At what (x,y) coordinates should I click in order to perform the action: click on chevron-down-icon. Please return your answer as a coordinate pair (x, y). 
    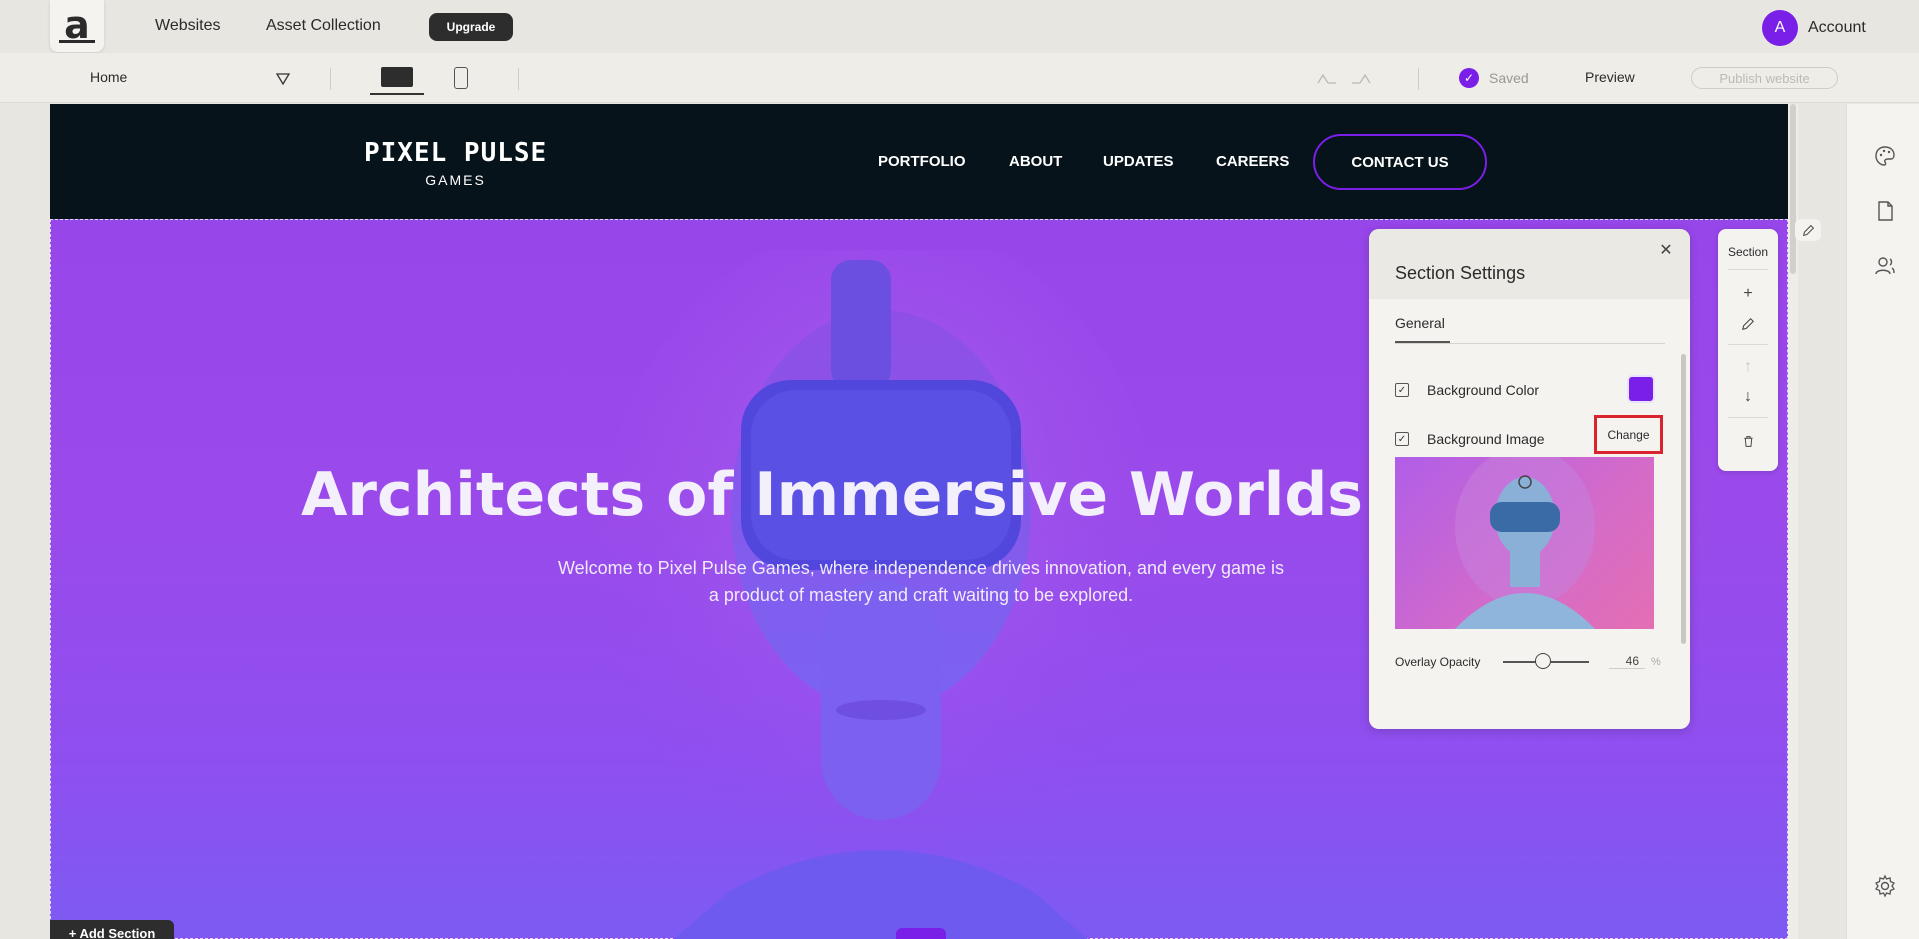
    Looking at the image, I should click on (283, 79).